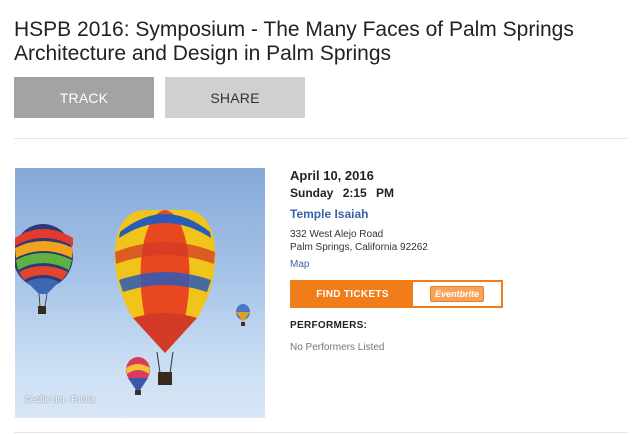 The image size is (642, 434). I want to click on address-line1: 332 West Alejo Road, so click(337, 234).